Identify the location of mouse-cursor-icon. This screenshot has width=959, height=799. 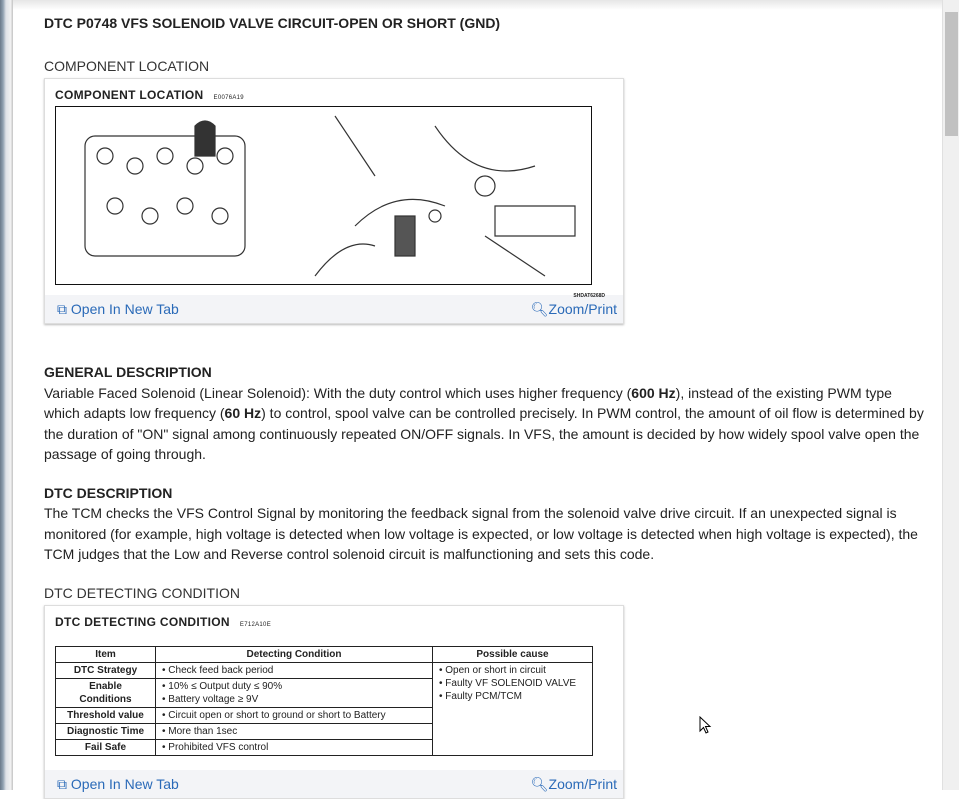
(705, 725).